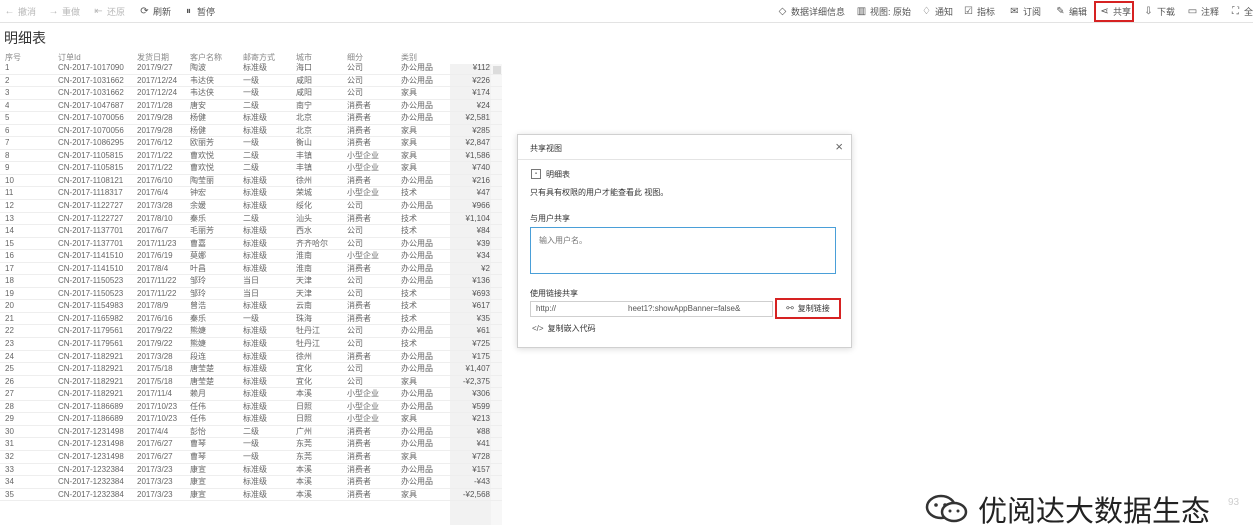 The height and width of the screenshot is (530, 1253). I want to click on table-cell: 技术, so click(409, 306).